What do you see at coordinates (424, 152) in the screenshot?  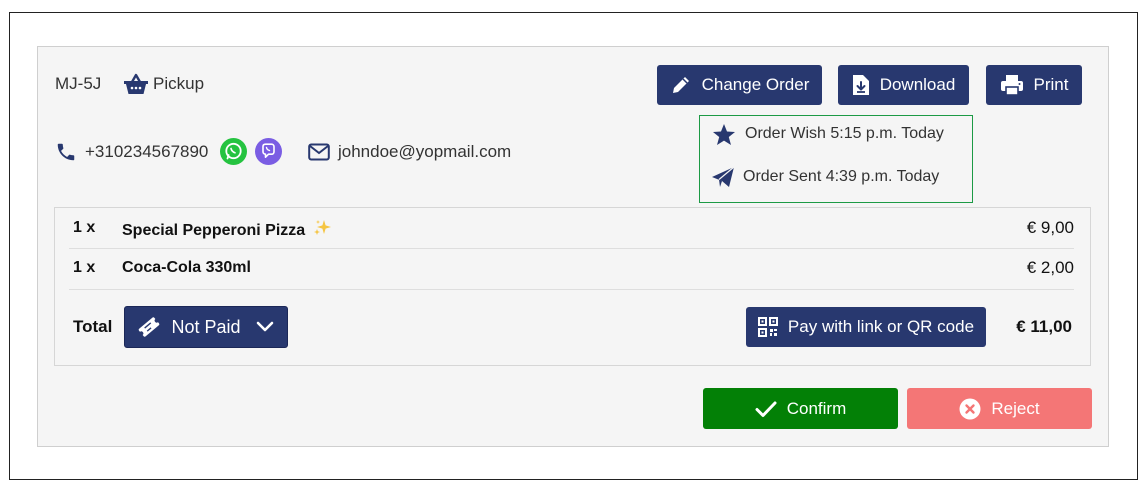 I see `email-address: johndoe@yopmail.com` at bounding box center [424, 152].